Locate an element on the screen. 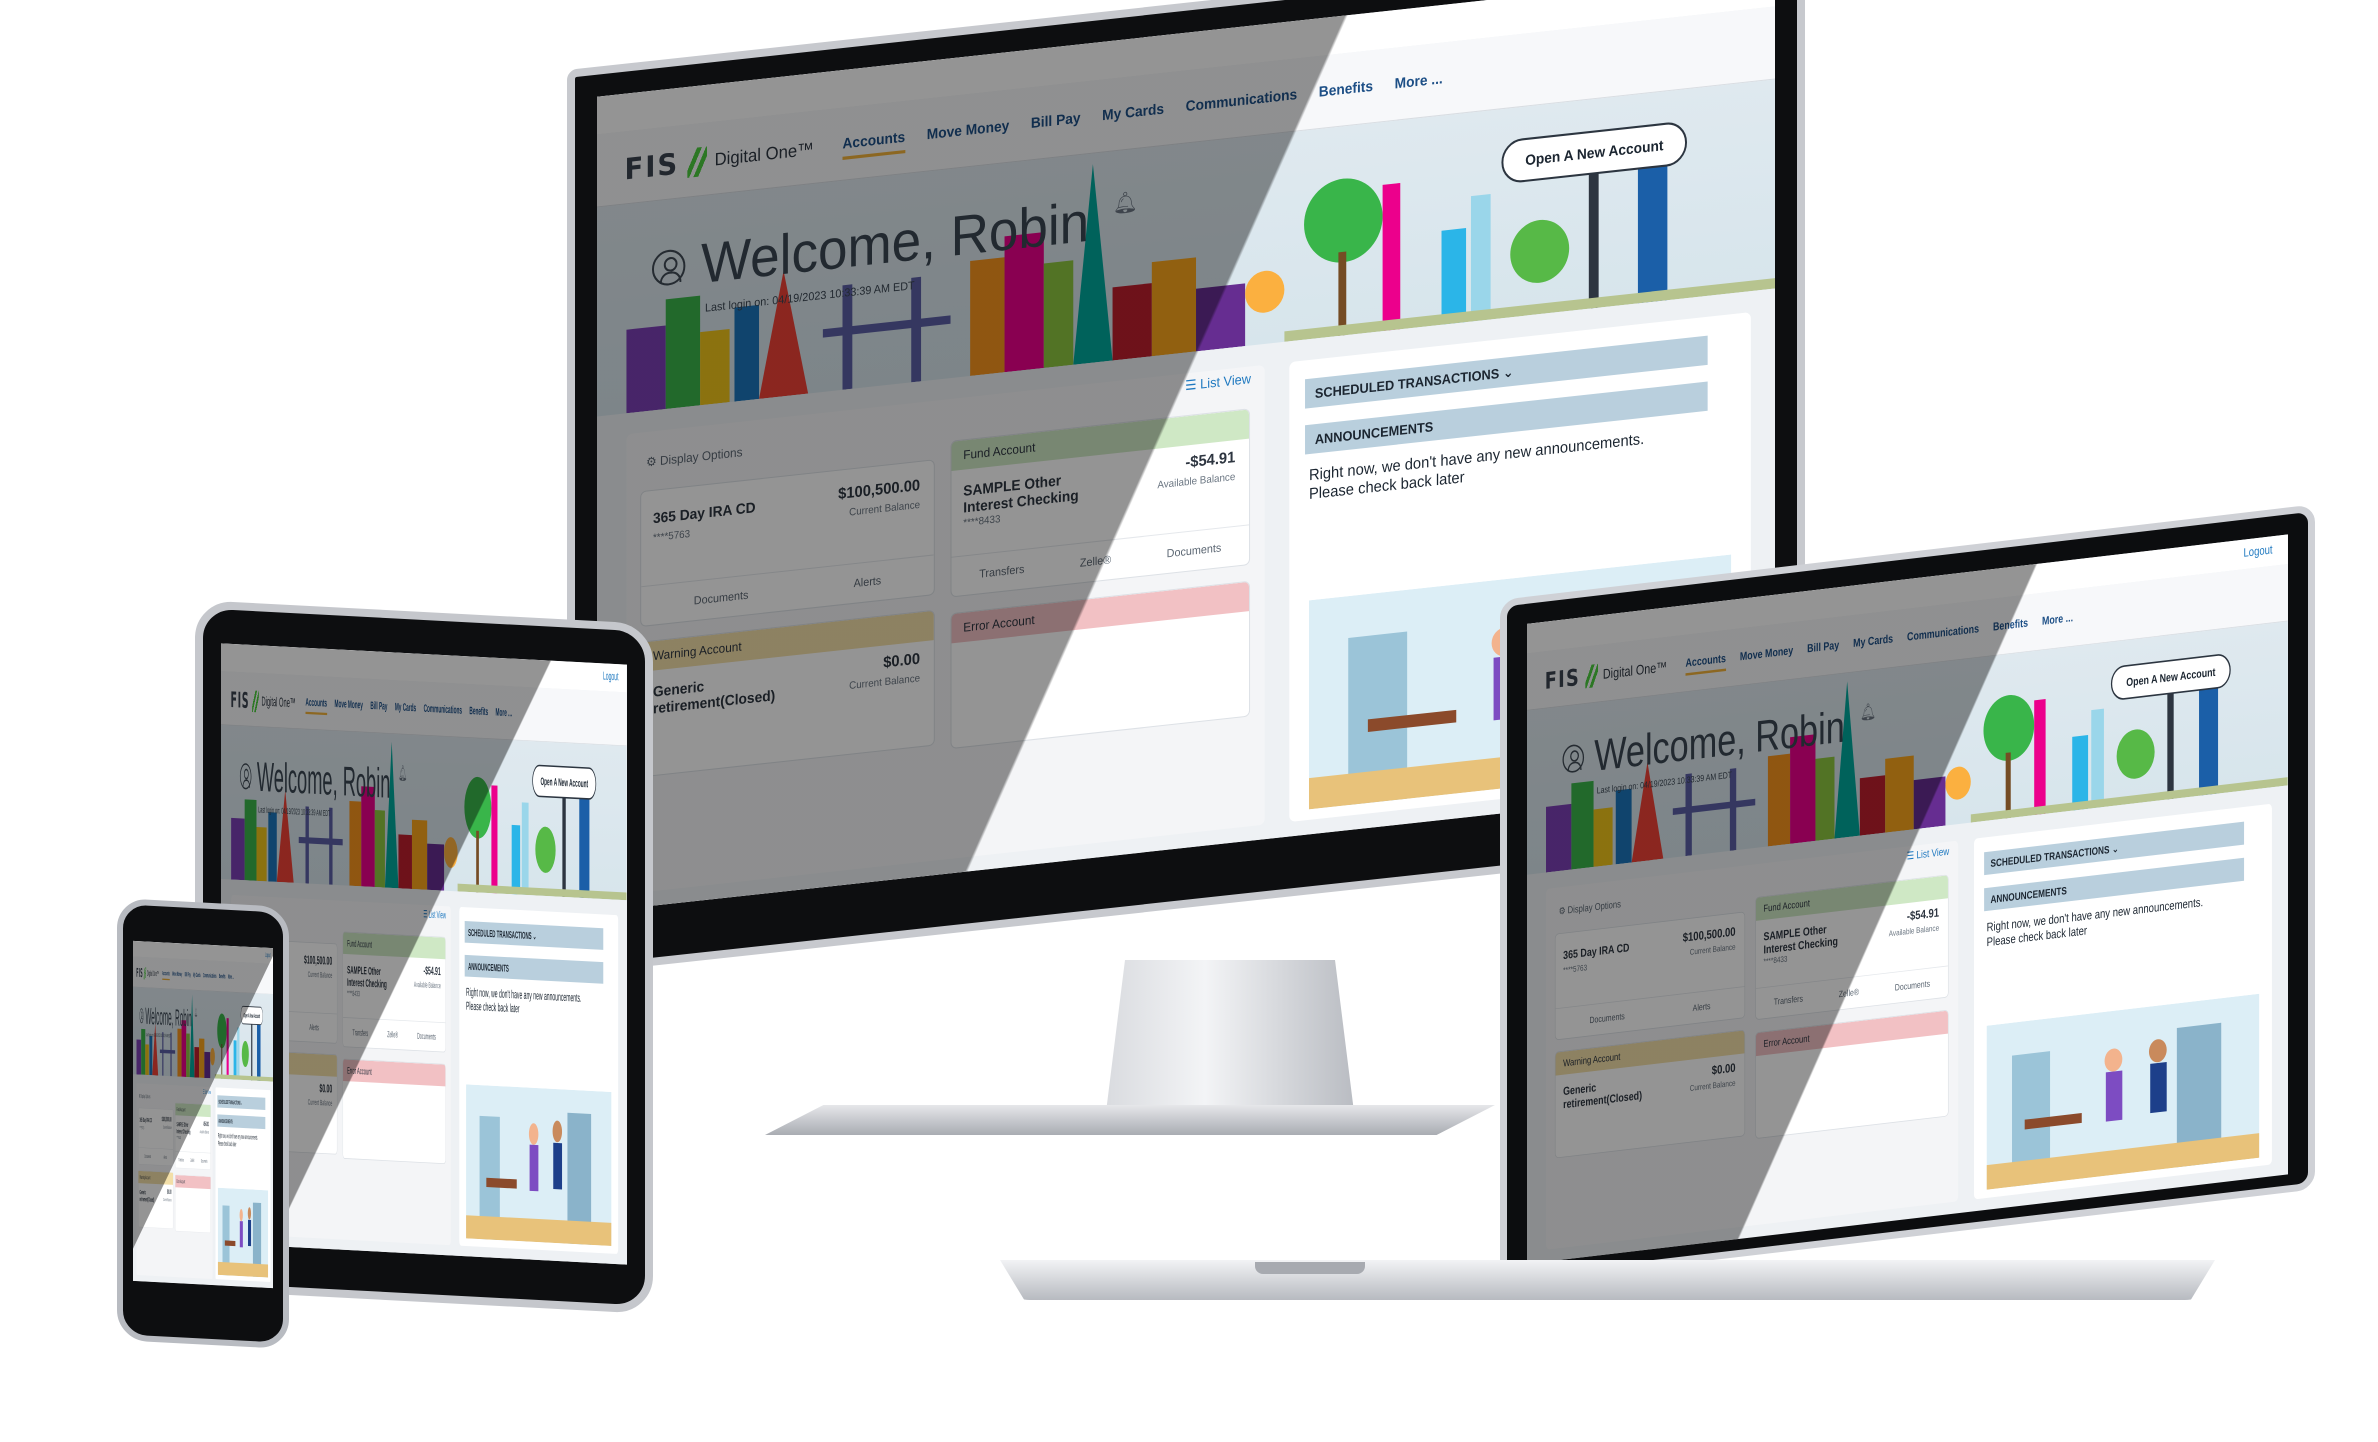 This screenshot has height=1442, width=2378. balance-label: Available Balance is located at coordinates (427, 985).